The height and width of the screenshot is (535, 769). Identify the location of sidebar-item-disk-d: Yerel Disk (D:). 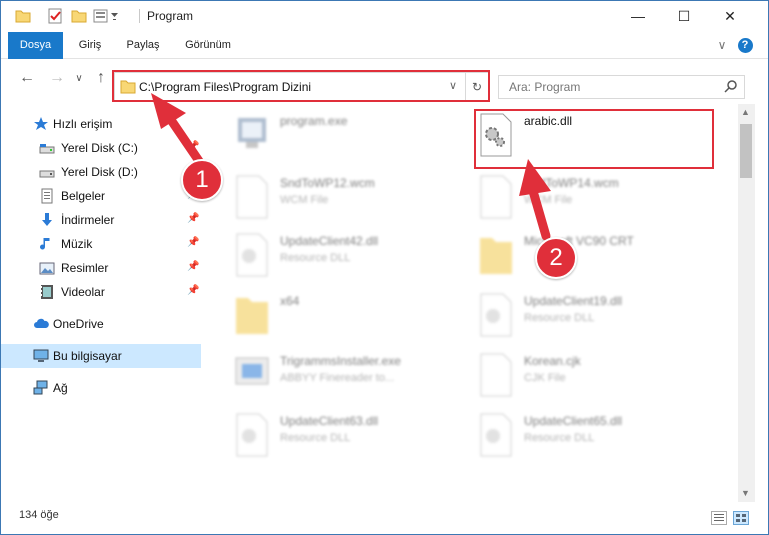
(101, 172).